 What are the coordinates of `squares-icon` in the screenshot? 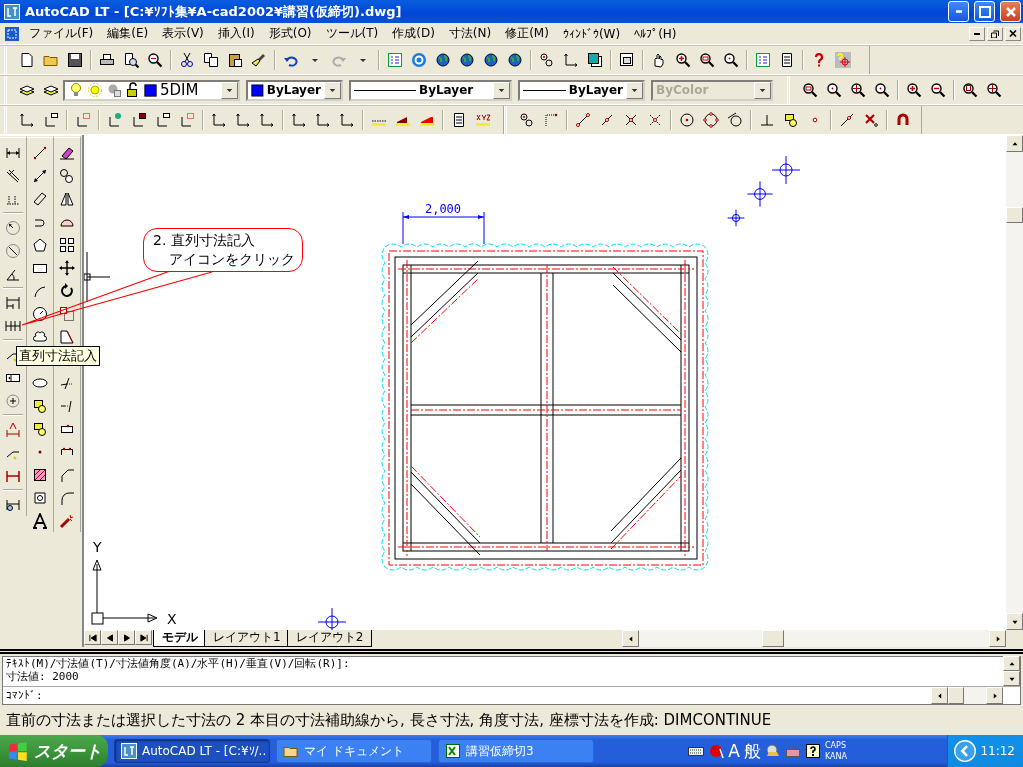 It's located at (595, 60).